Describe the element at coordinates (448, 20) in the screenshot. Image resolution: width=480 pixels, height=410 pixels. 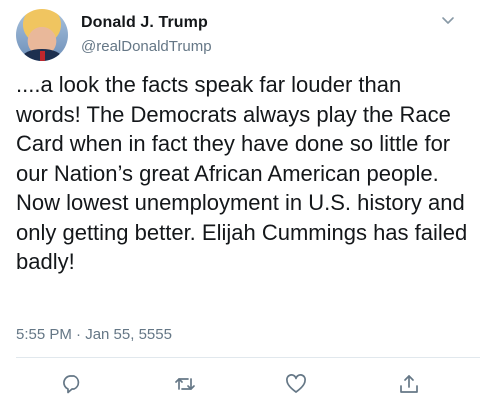
I see `chevron-down-icon` at that location.